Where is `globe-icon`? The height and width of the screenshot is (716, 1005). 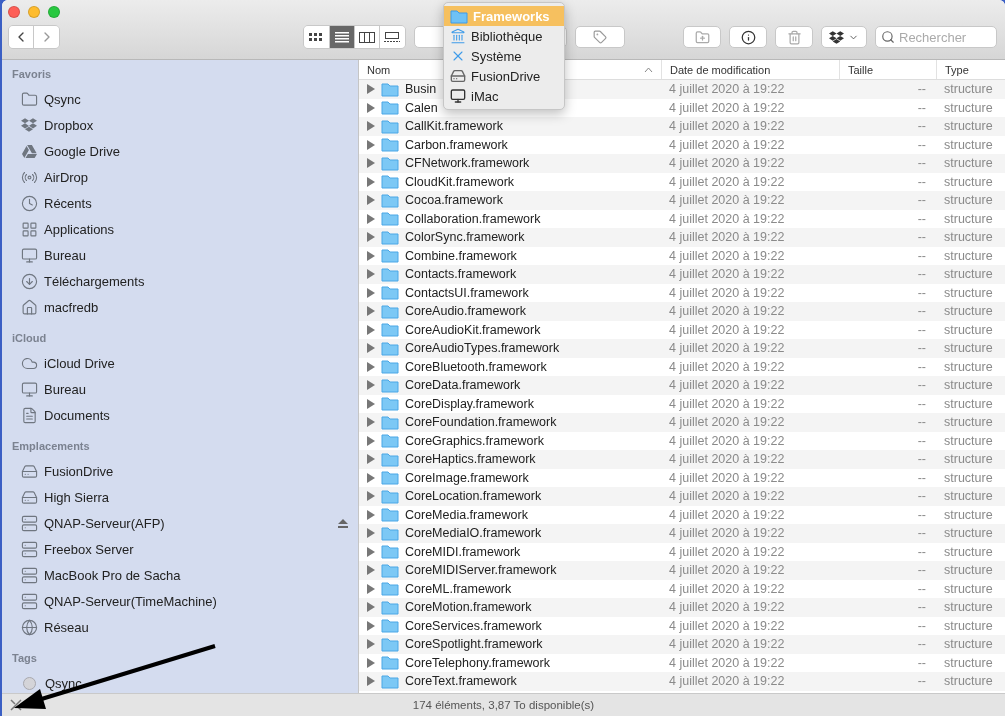
globe-icon is located at coordinates (29, 627).